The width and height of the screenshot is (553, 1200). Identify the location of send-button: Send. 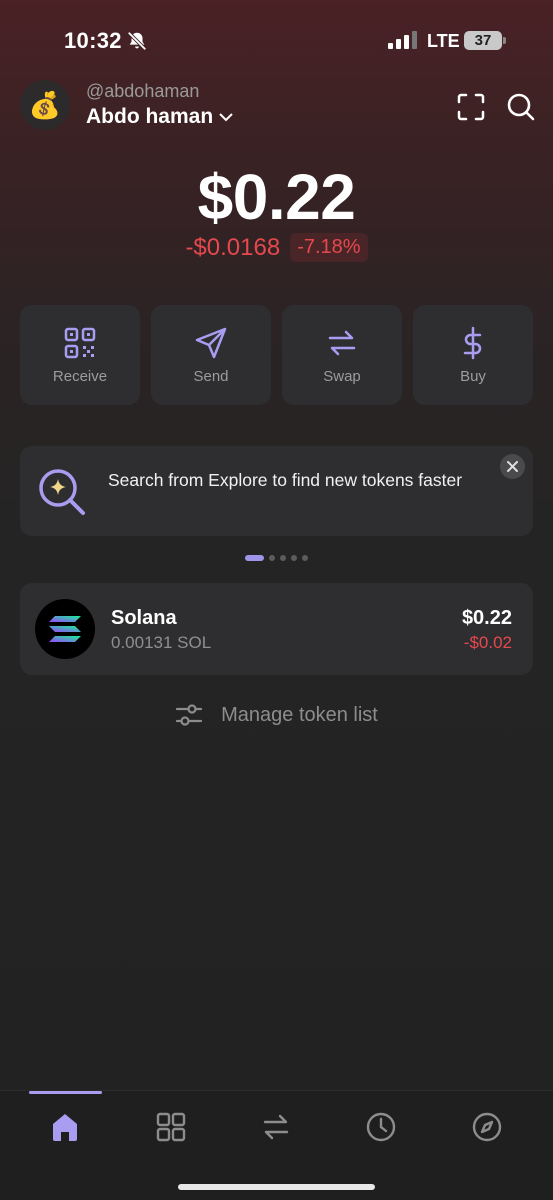
(211, 355).